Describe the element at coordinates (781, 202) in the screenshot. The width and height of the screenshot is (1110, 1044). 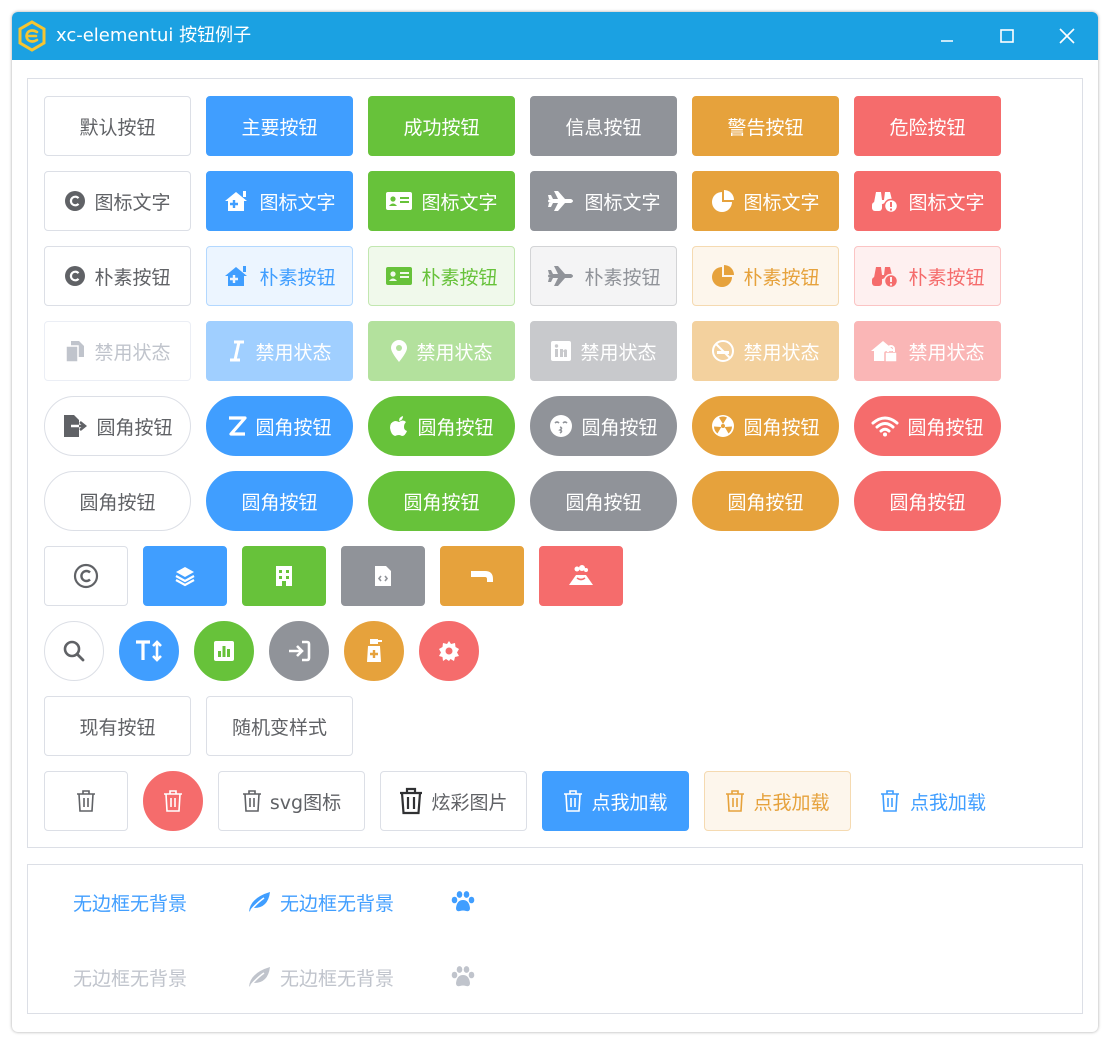
I see `button-label: 图标文字` at that location.